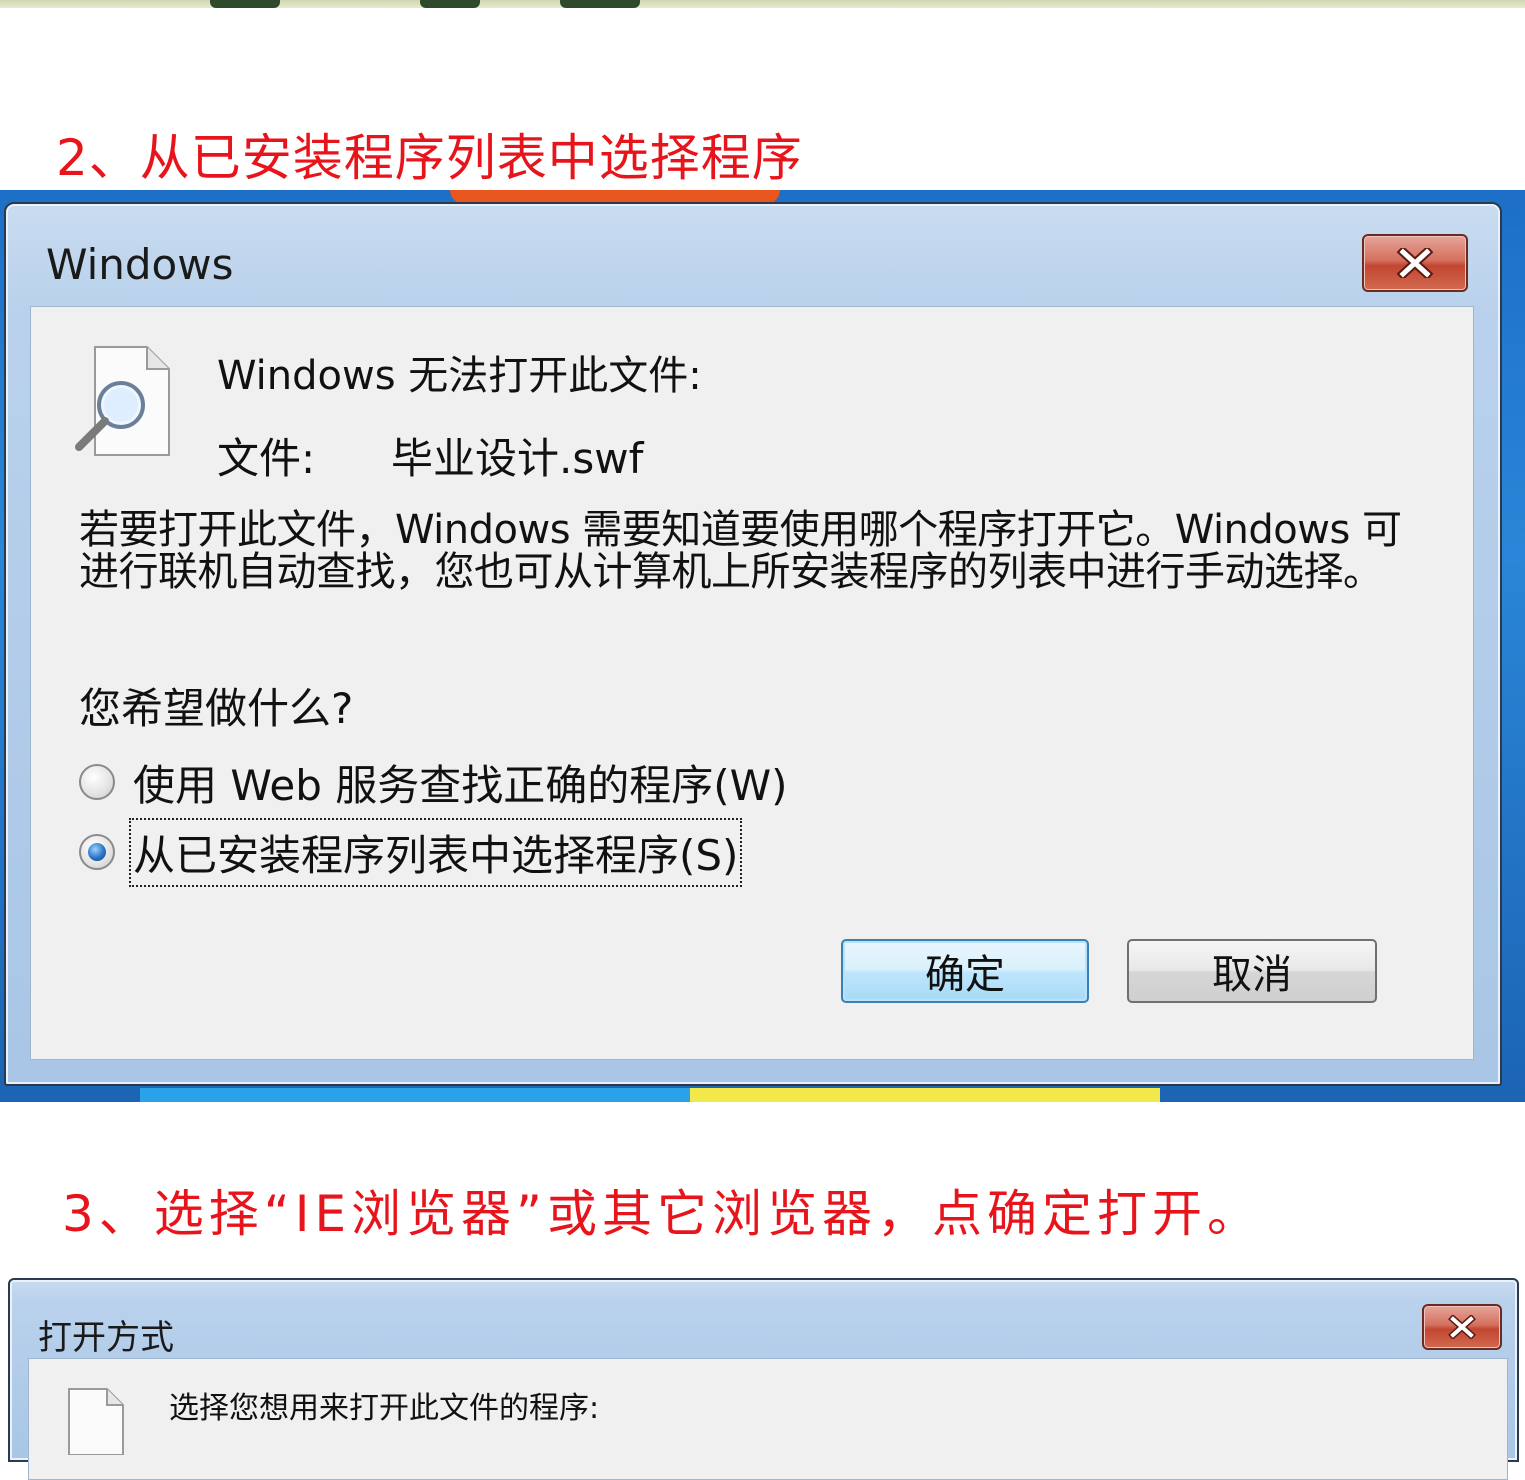 The height and width of the screenshot is (1480, 1525). I want to click on installed-list-option: 从已安装程序列表中选择程序(S), so click(411, 852).